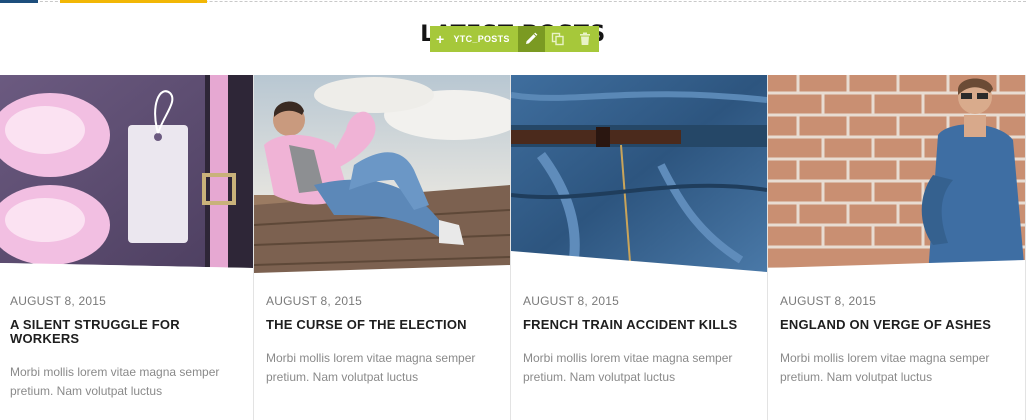 The image size is (1026, 420). What do you see at coordinates (513, 1) in the screenshot?
I see `top-progress-line` at bounding box center [513, 1].